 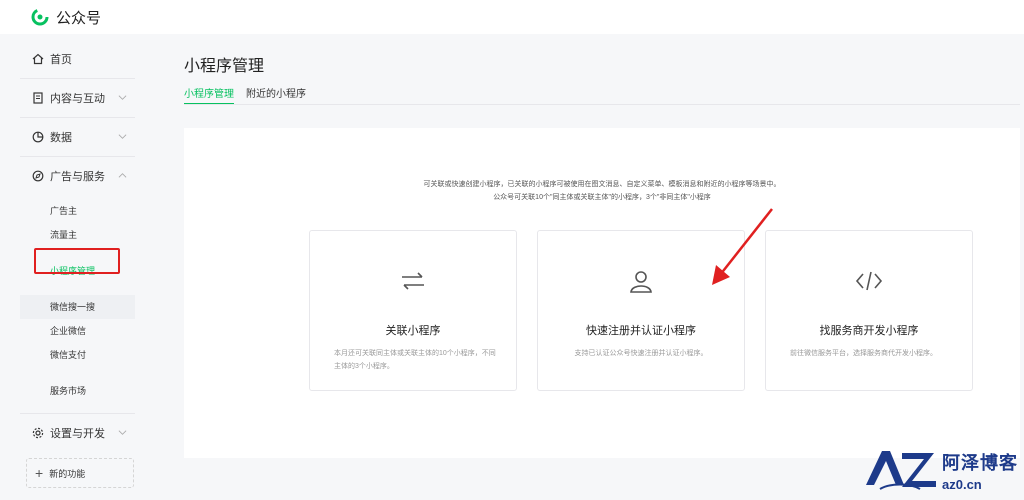 I want to click on sidebar-item-settings: 设置与开发, so click(x=77, y=433).